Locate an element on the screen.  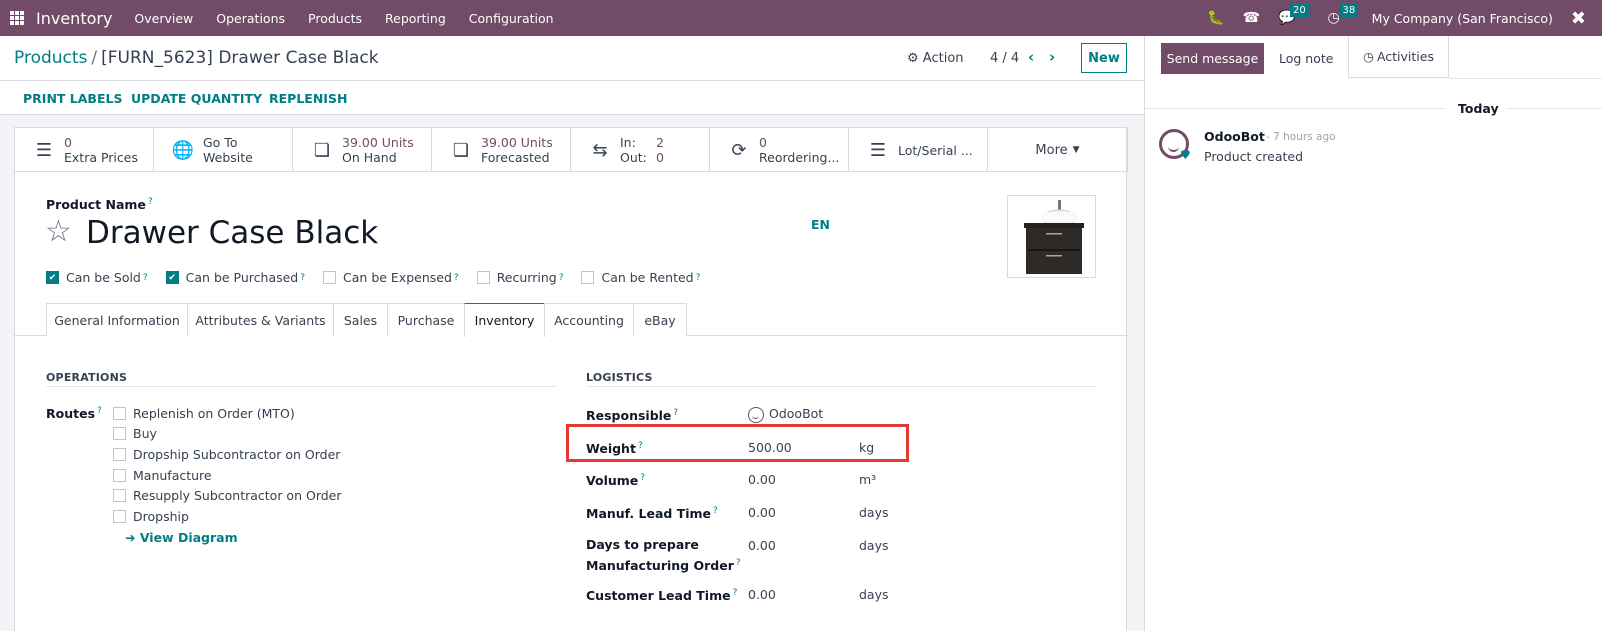
route-buy-checkbox: Buy is located at coordinates (135, 433).